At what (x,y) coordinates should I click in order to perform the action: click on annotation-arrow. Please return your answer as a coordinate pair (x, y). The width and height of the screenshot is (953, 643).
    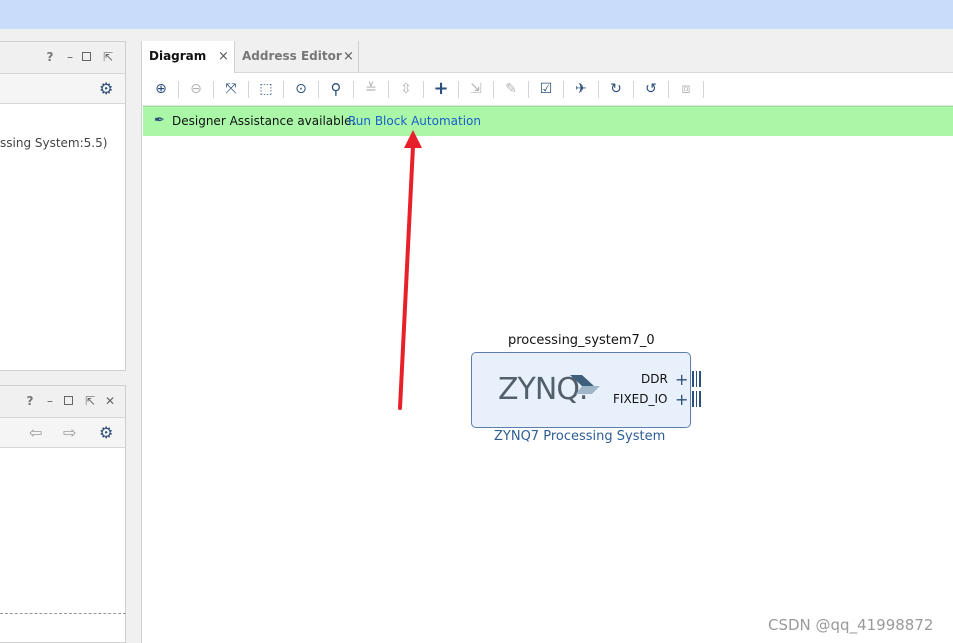
    Looking at the image, I should click on (410, 270).